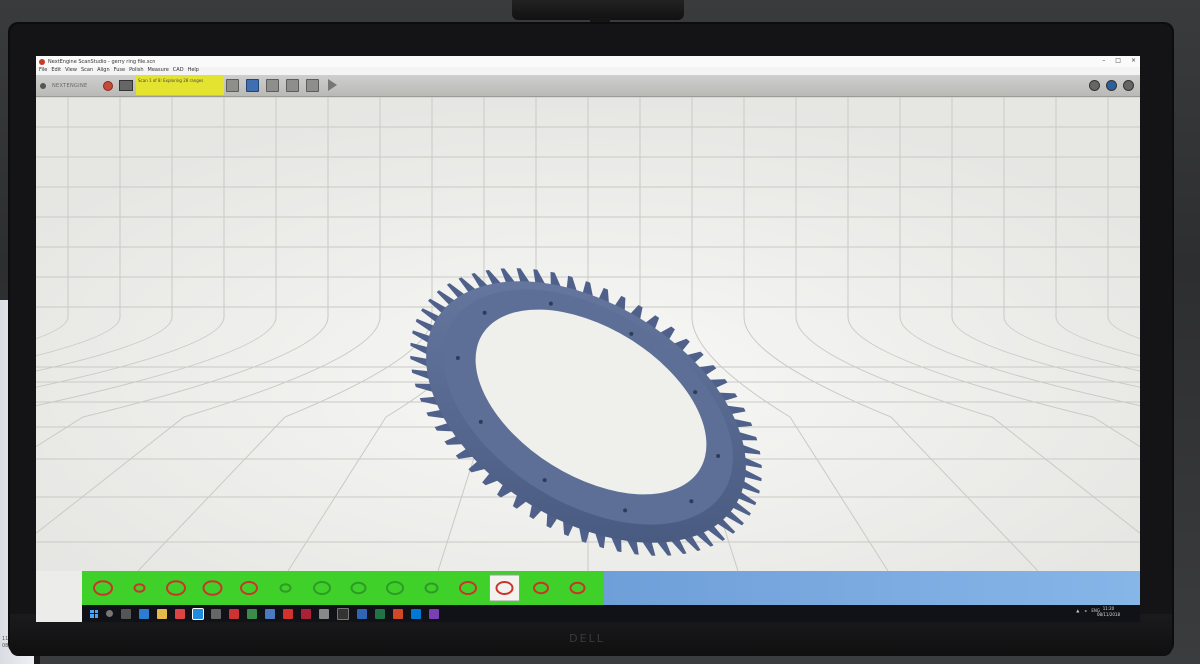 The width and height of the screenshot is (1200, 664). I want to click on task-view-icon, so click(126, 613).